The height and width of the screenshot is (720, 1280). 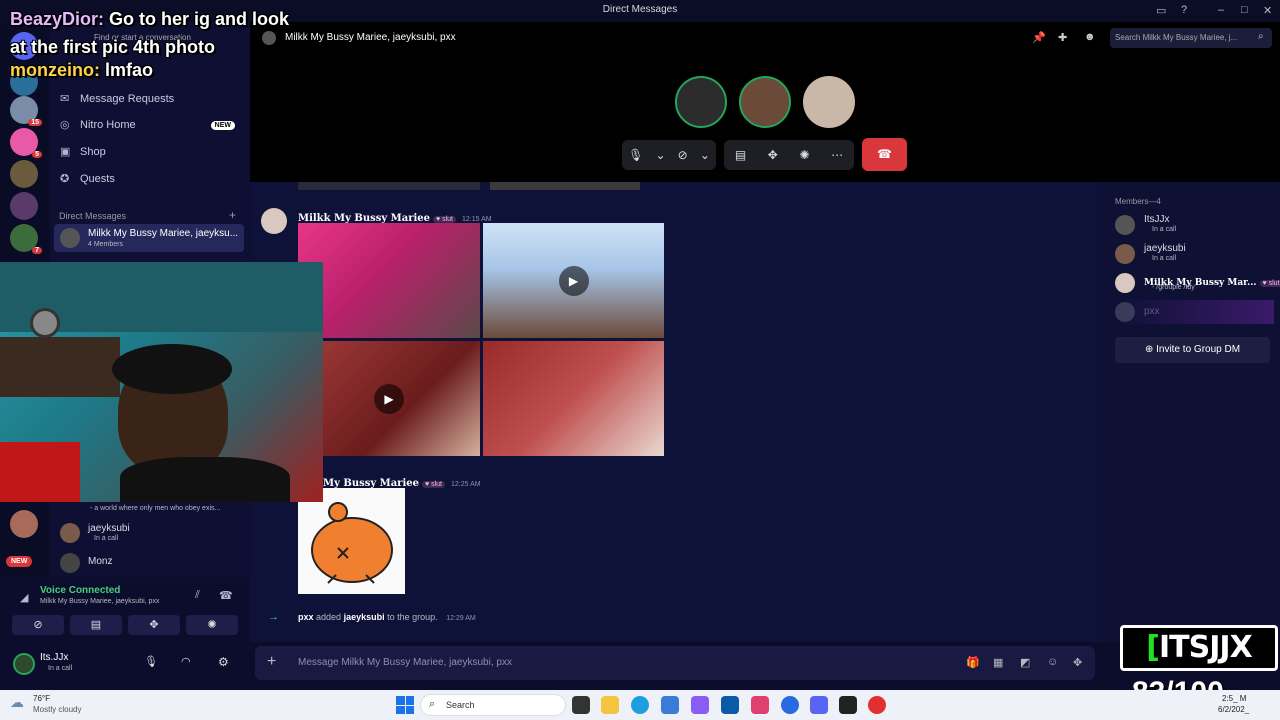 What do you see at coordinates (773, 155) in the screenshot?
I see `activities-icon: ✥` at bounding box center [773, 155].